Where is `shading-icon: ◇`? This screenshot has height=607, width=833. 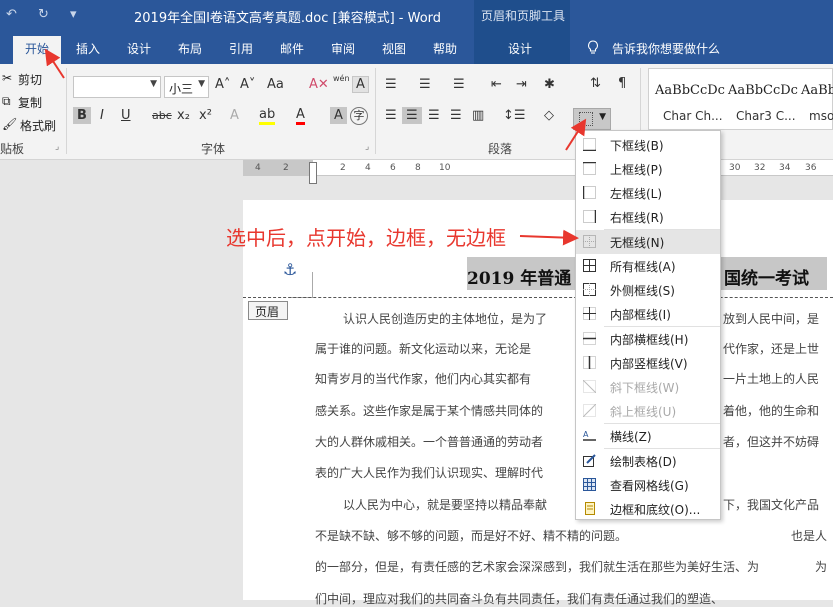
shading-icon: ◇ is located at coordinates (549, 115).